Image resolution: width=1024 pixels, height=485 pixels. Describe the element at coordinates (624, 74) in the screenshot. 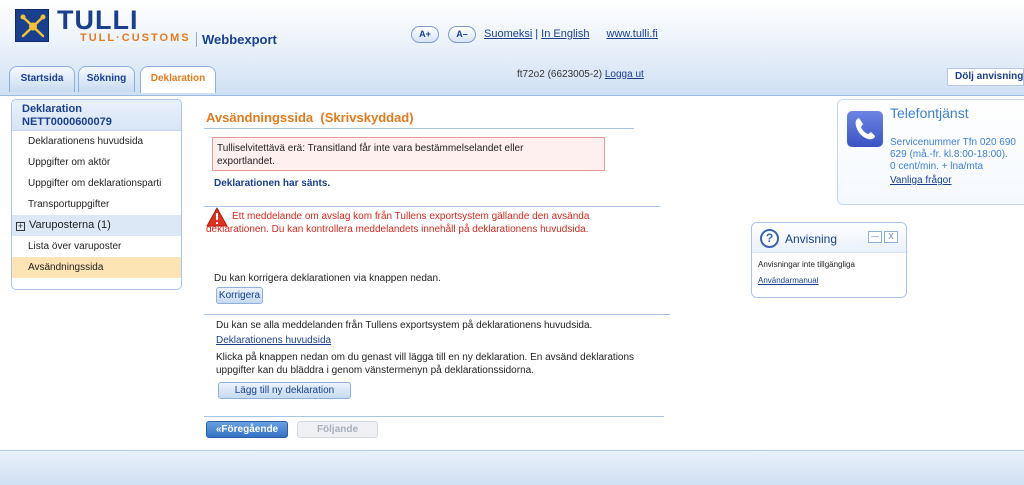

I see `logout-link: Logga ut` at that location.